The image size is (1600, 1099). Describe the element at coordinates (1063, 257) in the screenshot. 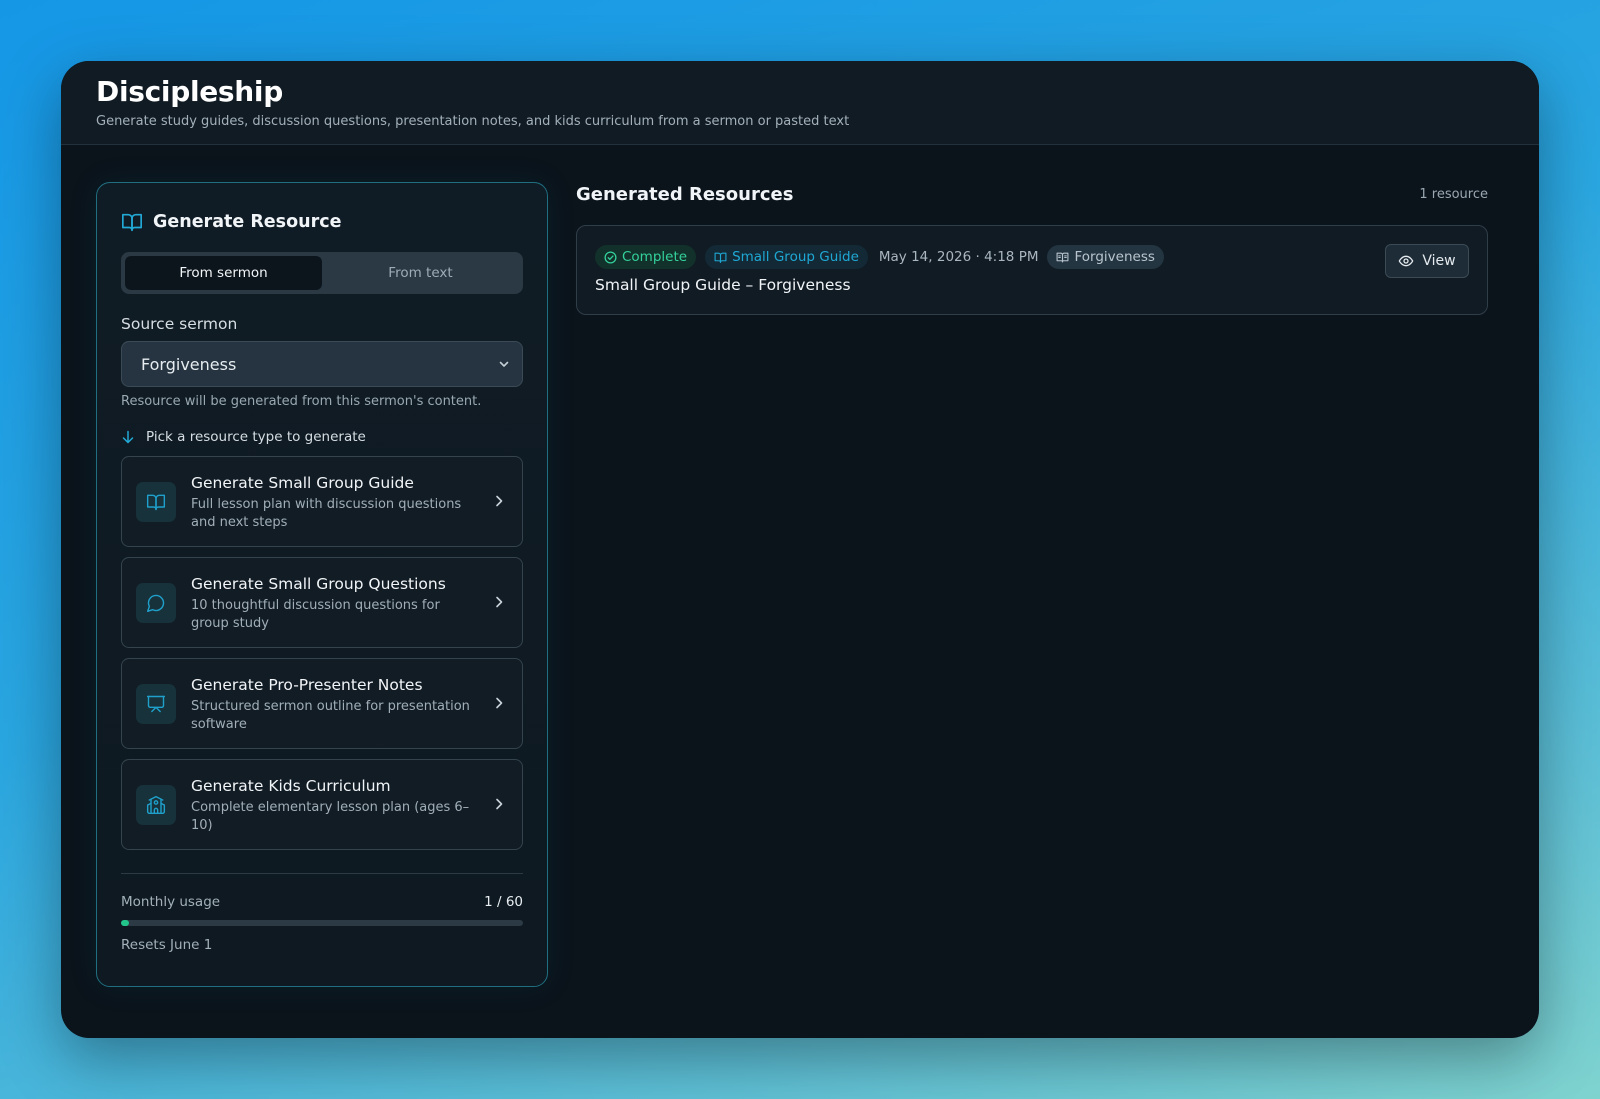

I see `book-icon` at that location.